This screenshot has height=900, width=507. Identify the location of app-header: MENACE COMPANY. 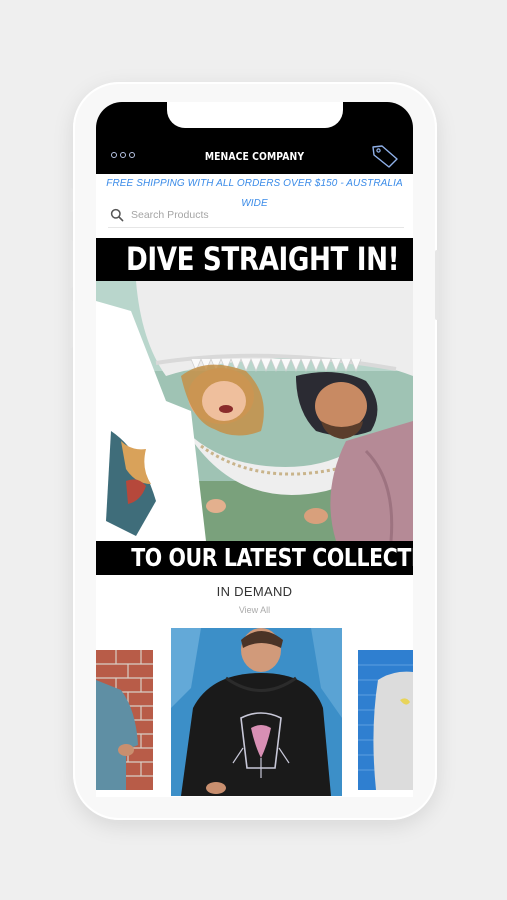
(254, 138).